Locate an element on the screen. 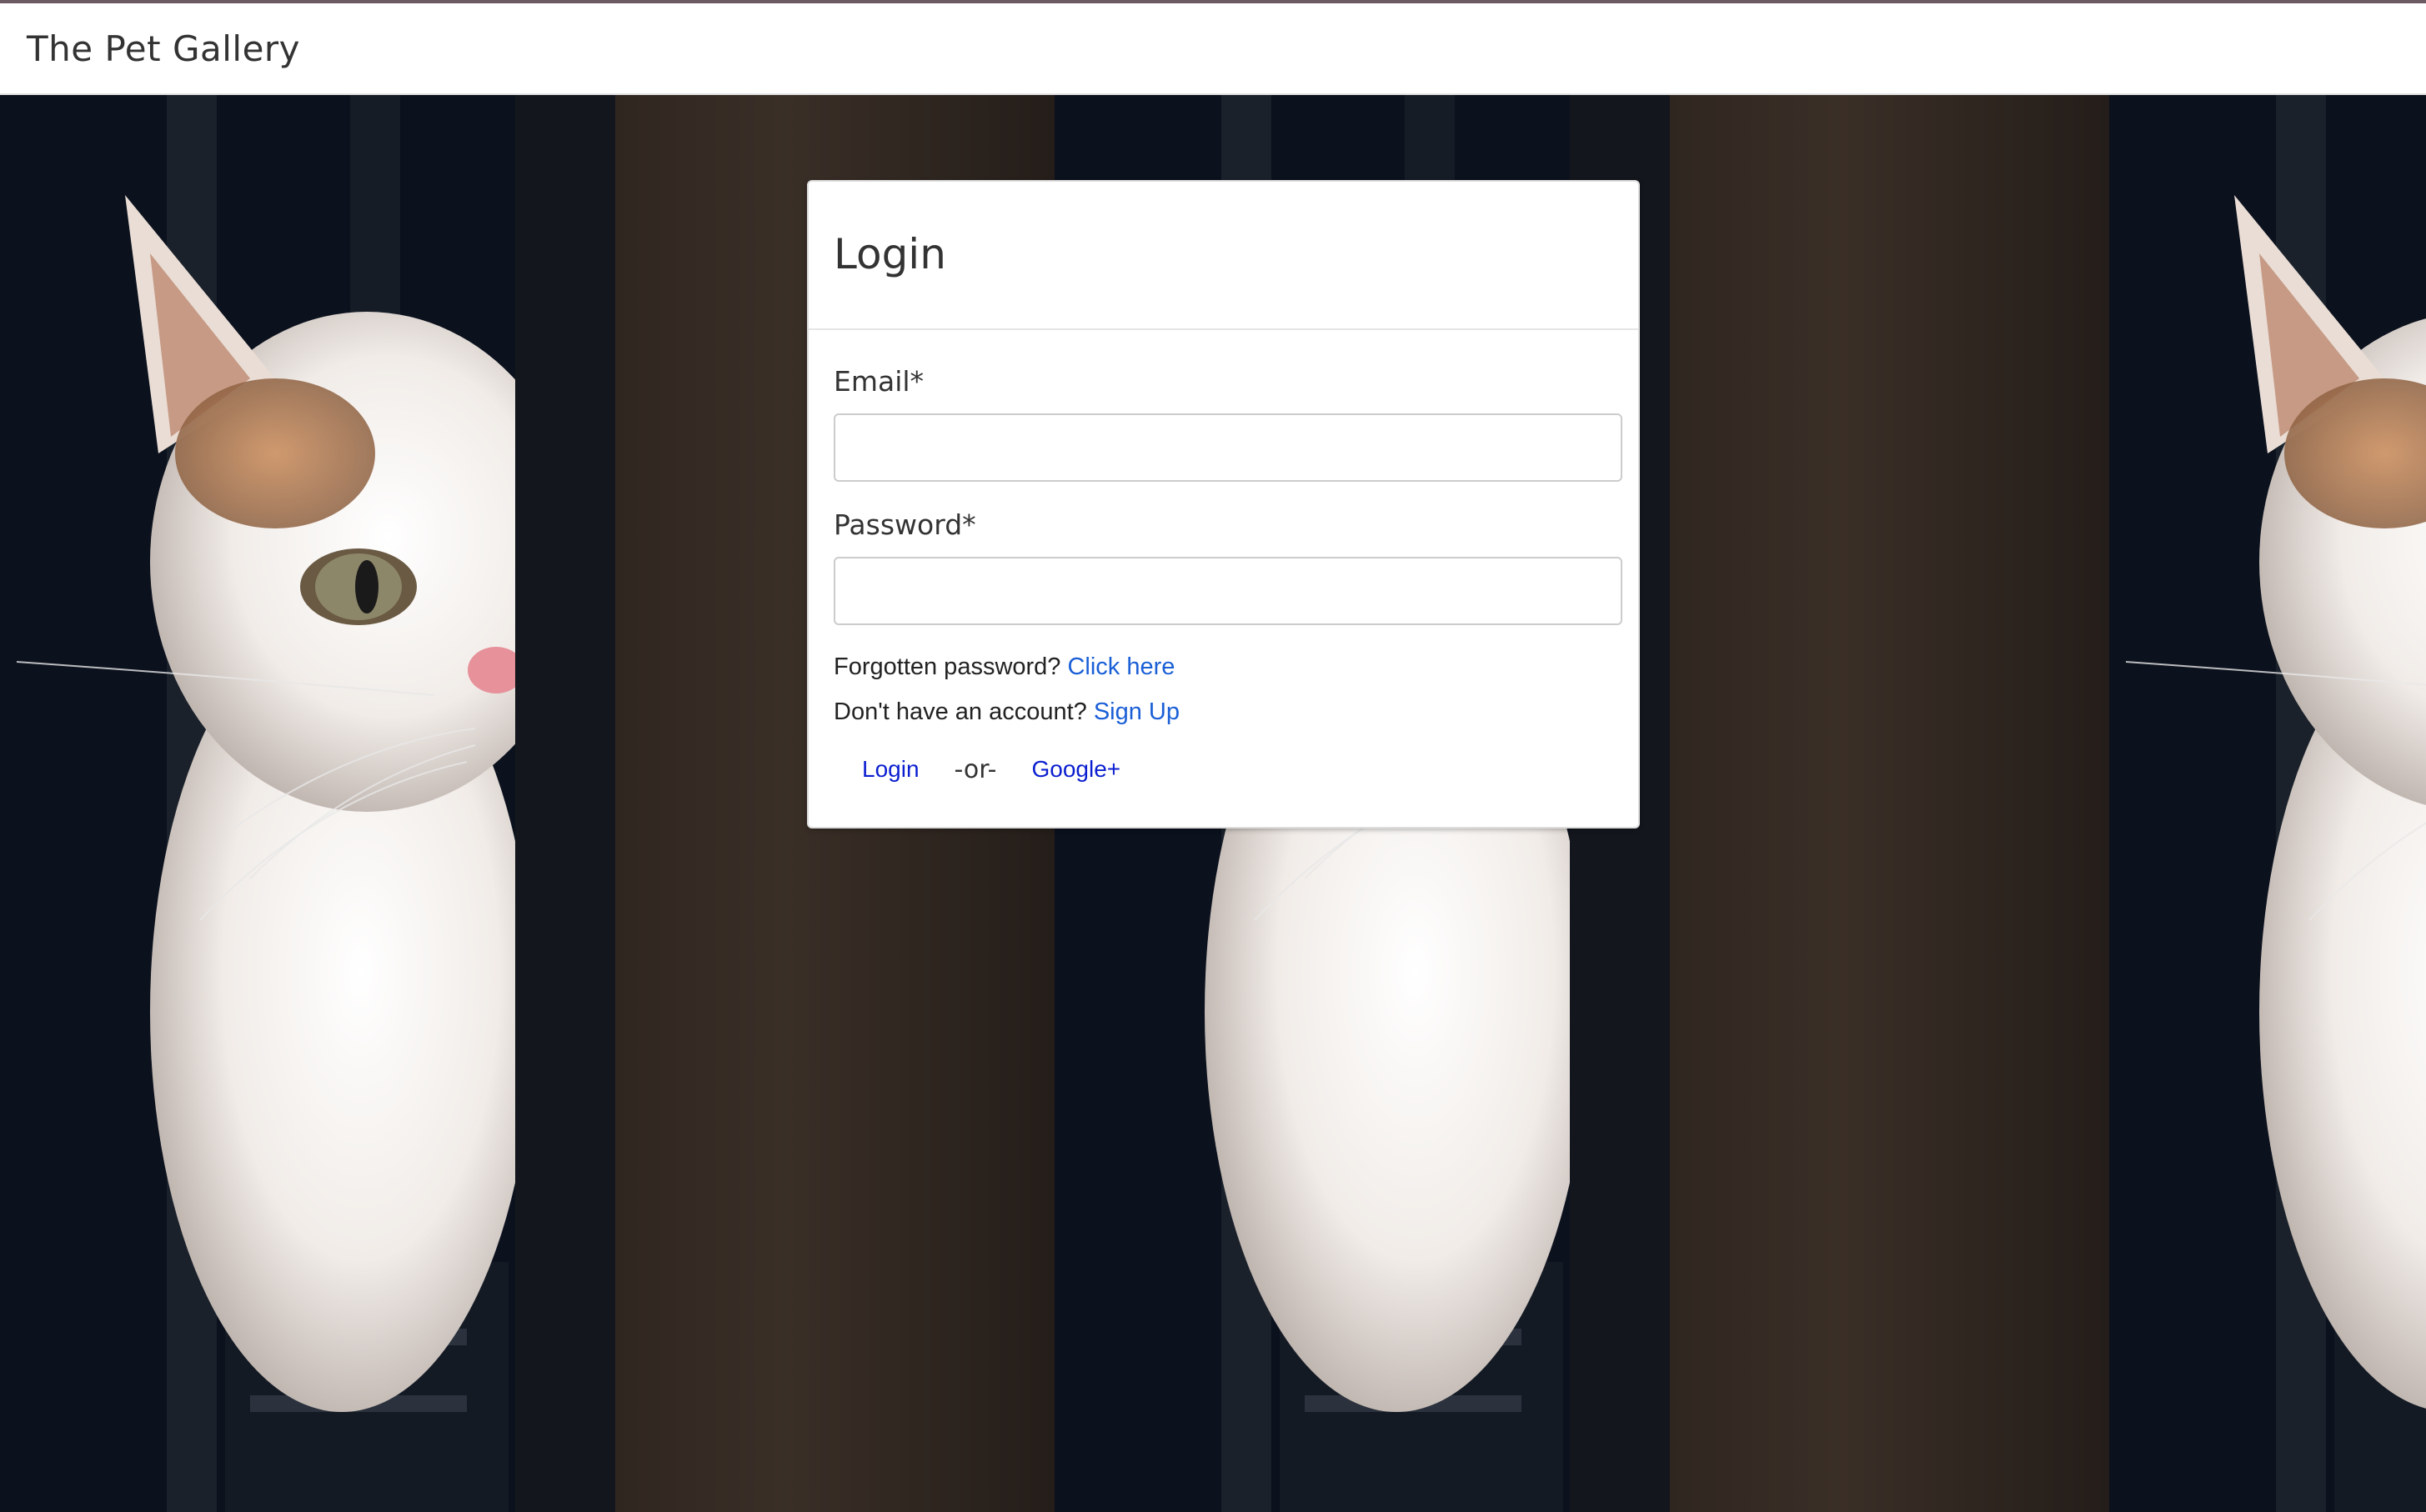 This screenshot has height=1512, width=2426. email-field is located at coordinates (1228, 448).